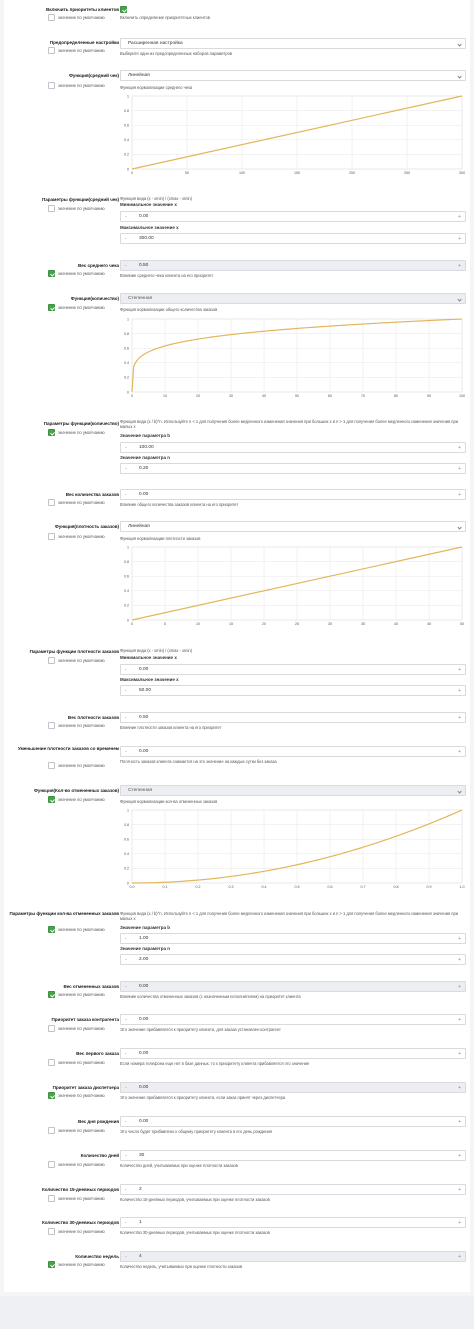  Describe the element at coordinates (293, 690) in the screenshot. I see `max-x-input: - 50.00 +` at that location.